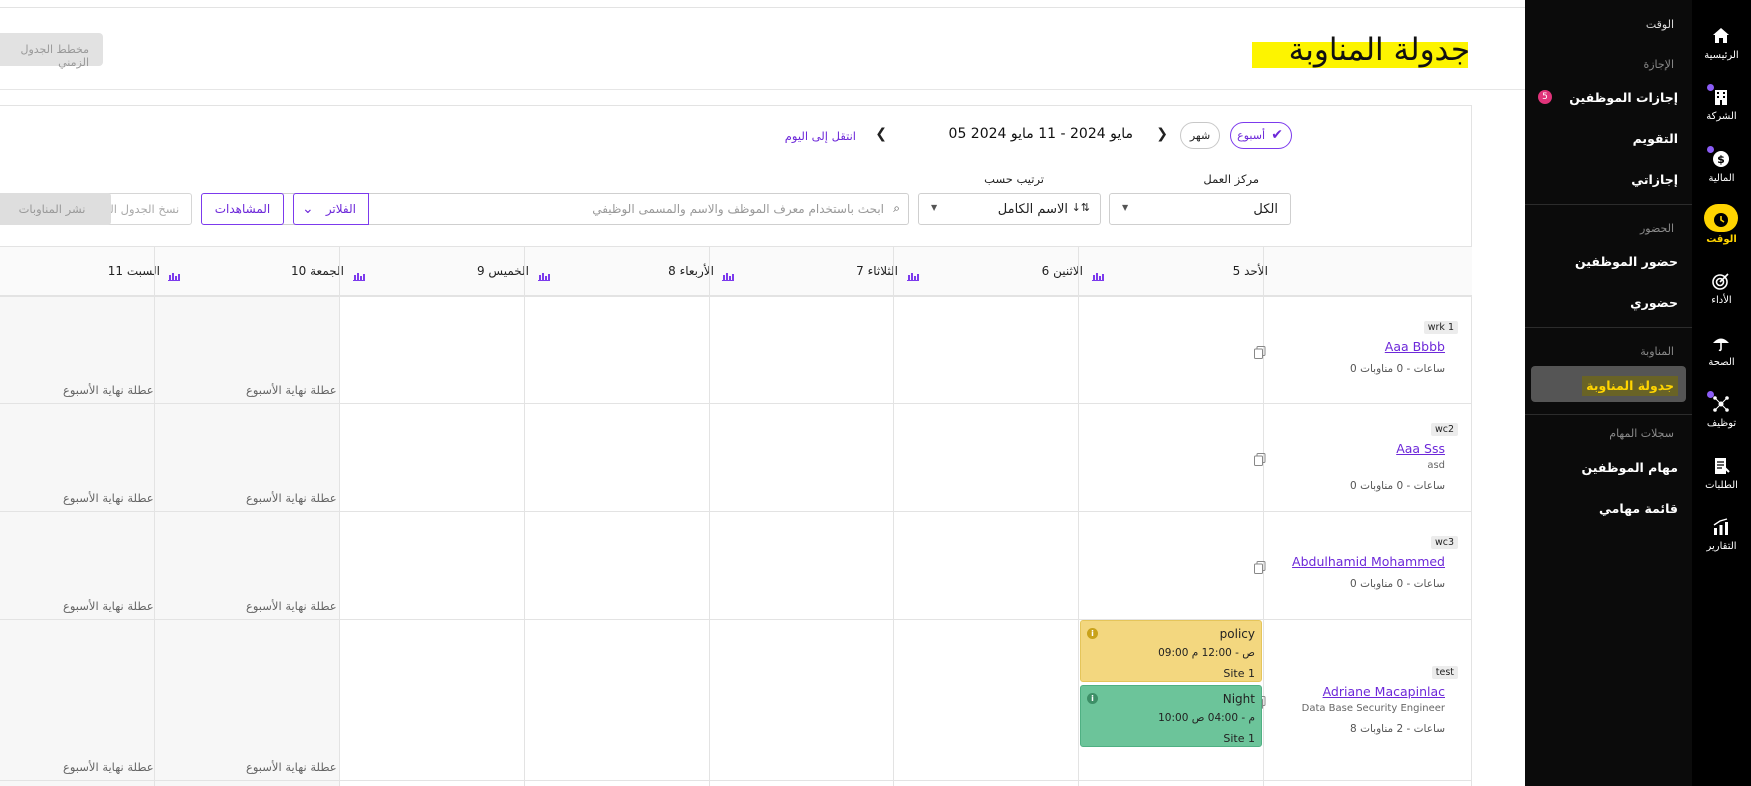 The width and height of the screenshot is (1751, 786). What do you see at coordinates (1379, 50) in the screenshot?
I see `page-title: جدولة المناوبة` at bounding box center [1379, 50].